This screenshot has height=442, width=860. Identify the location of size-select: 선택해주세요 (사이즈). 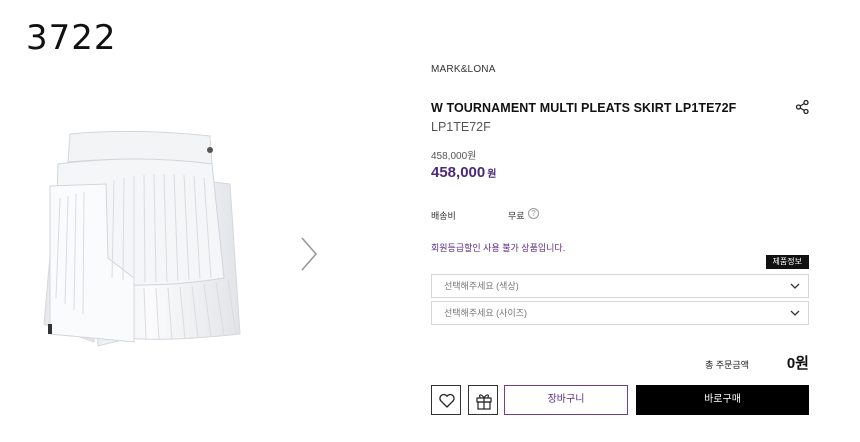
(620, 313).